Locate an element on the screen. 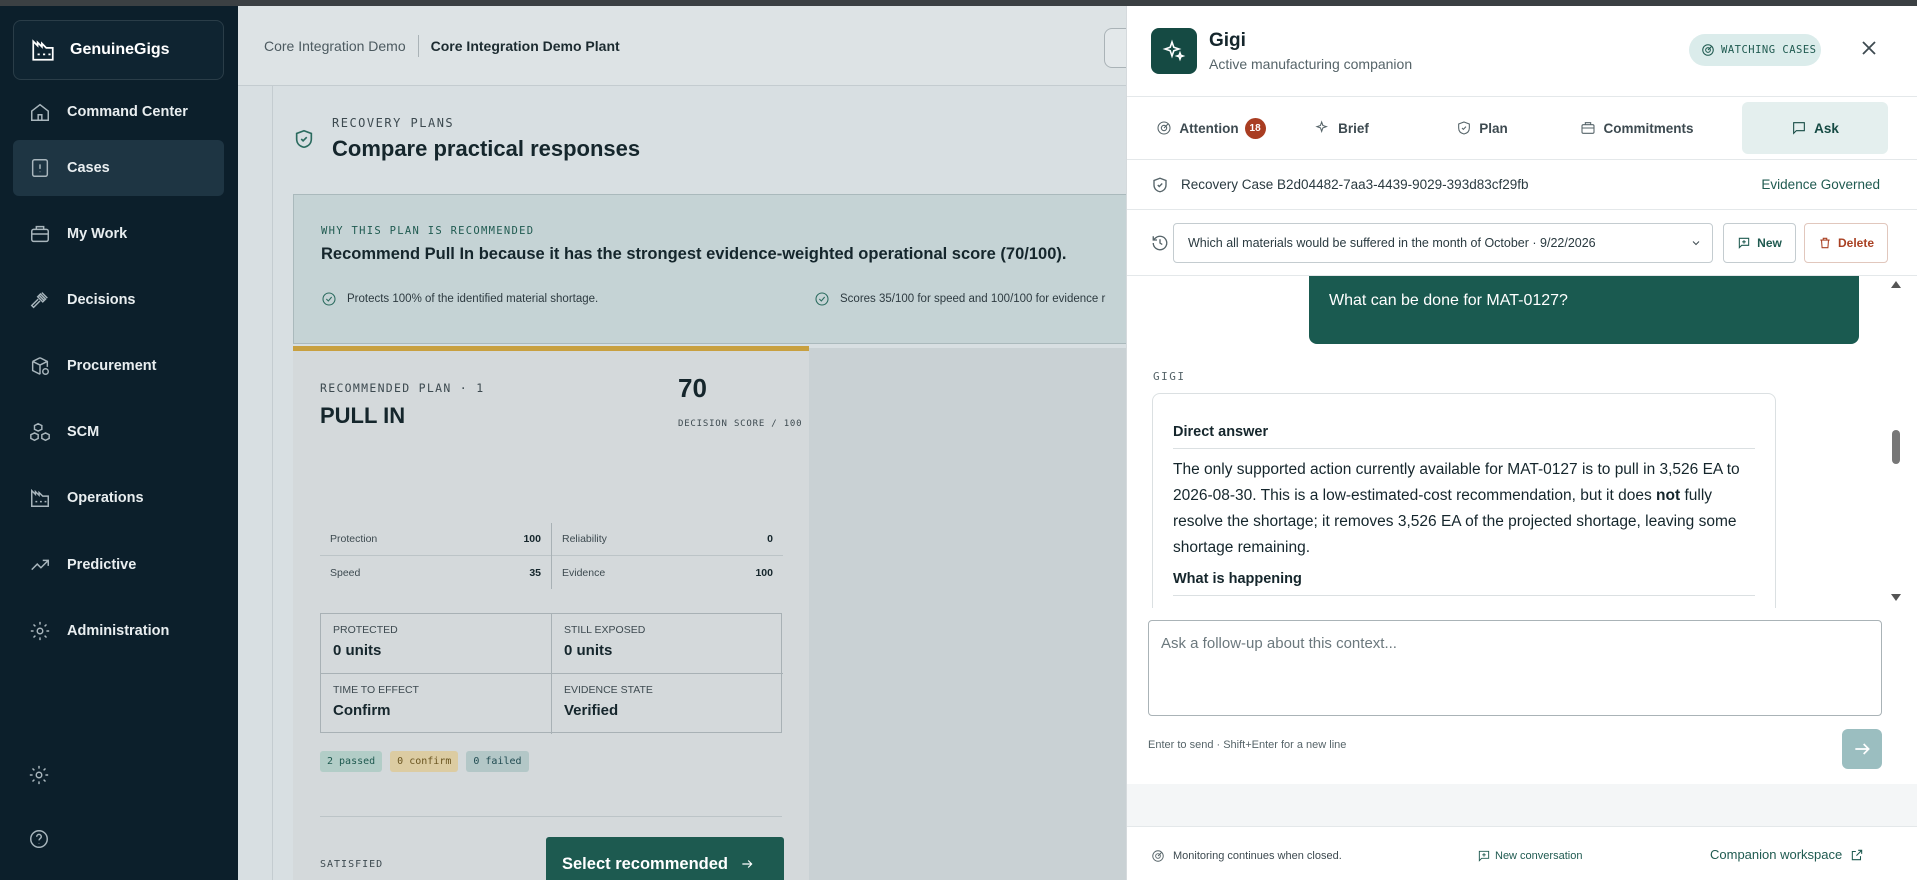 This screenshot has width=1917, height=880. sidebar-item-label: Administration is located at coordinates (118, 631).